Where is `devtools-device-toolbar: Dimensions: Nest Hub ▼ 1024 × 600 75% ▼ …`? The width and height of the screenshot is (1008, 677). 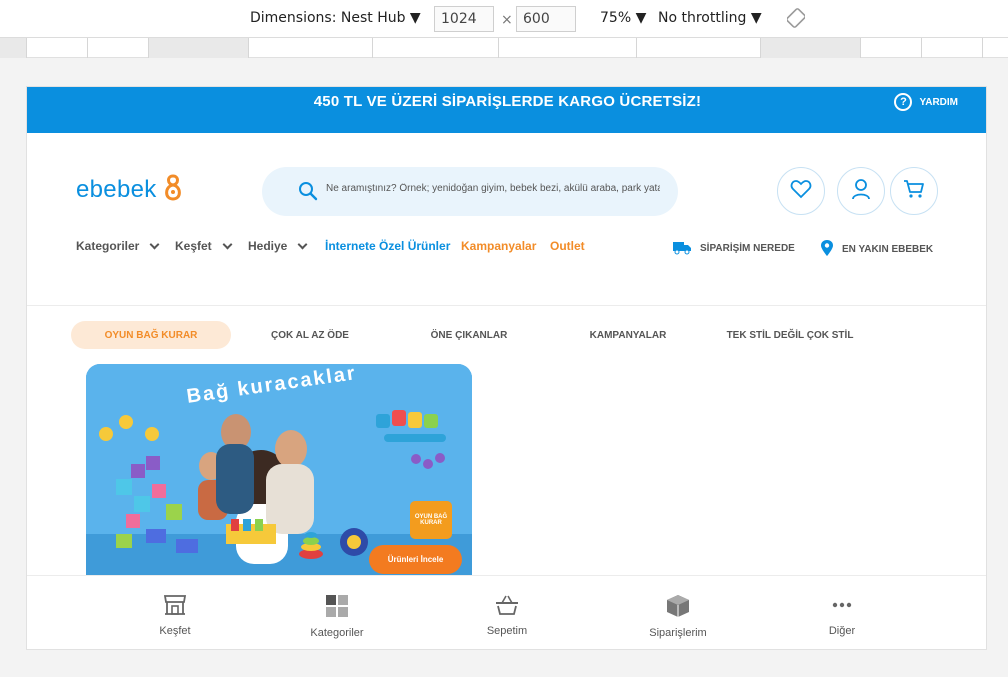
devtools-device-toolbar: Dimensions: Nest Hub ▼ 1024 × 600 75% ▼ … is located at coordinates (504, 19).